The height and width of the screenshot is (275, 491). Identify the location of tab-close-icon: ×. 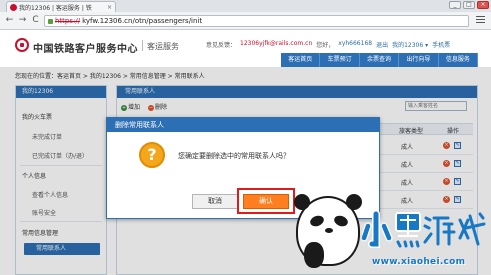
(109, 7).